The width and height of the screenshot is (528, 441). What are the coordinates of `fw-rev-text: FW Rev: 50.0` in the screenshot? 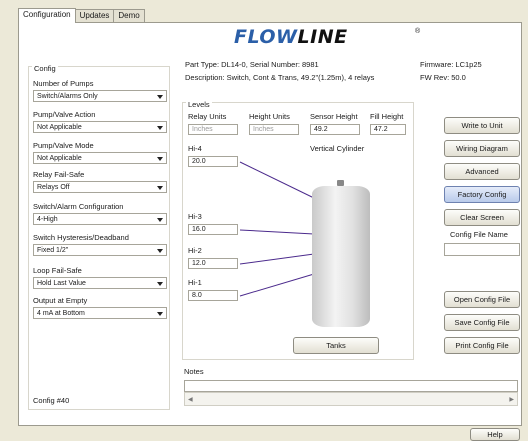 It's located at (443, 77).